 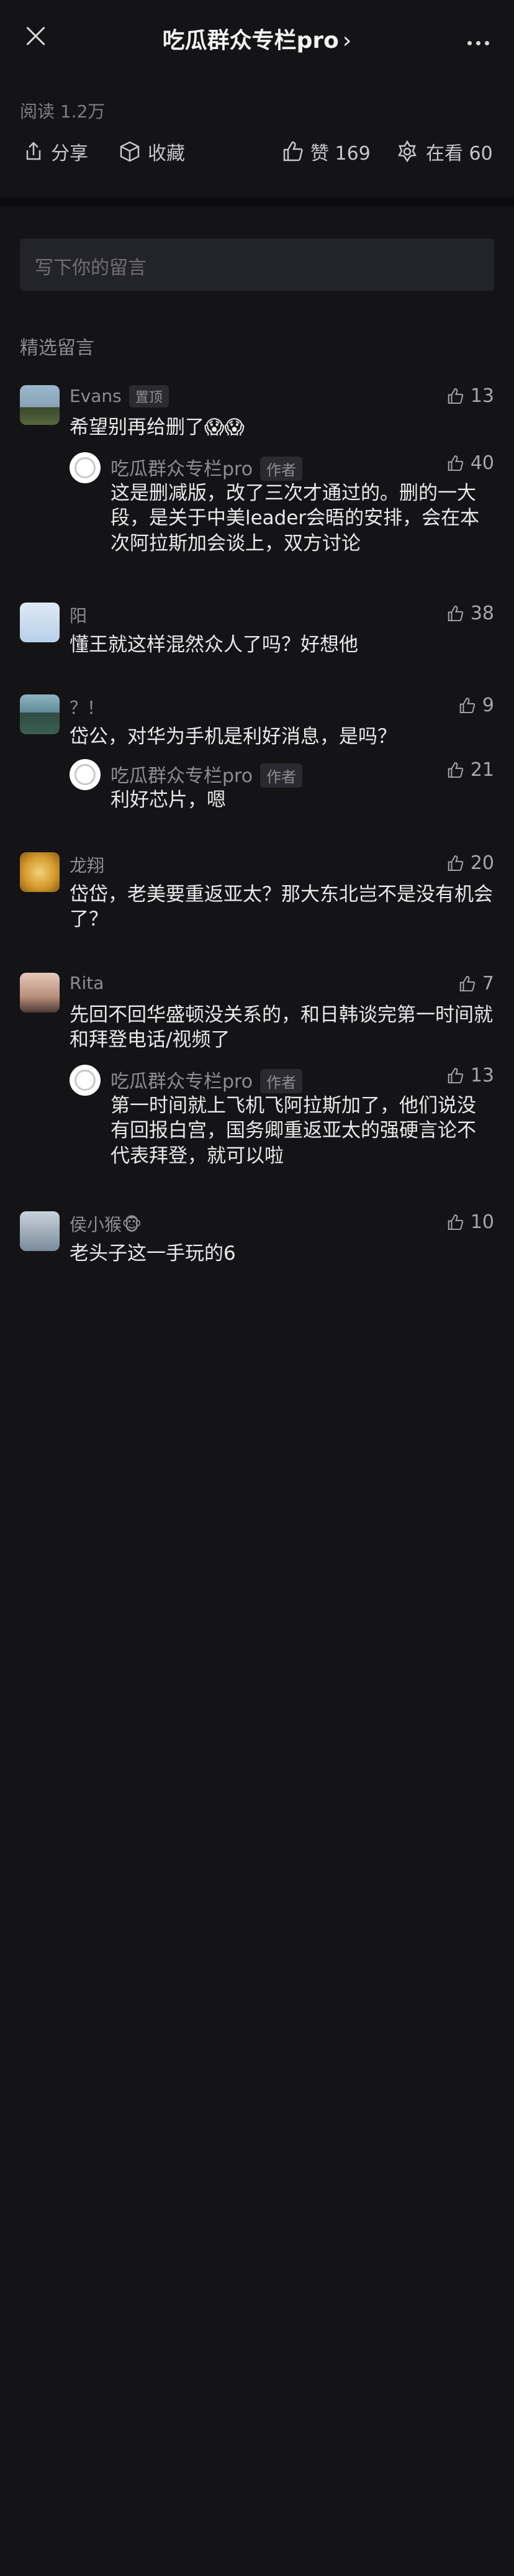 I want to click on top-bar: 吃瓜群众专栏pro ›, so click(x=257, y=40).